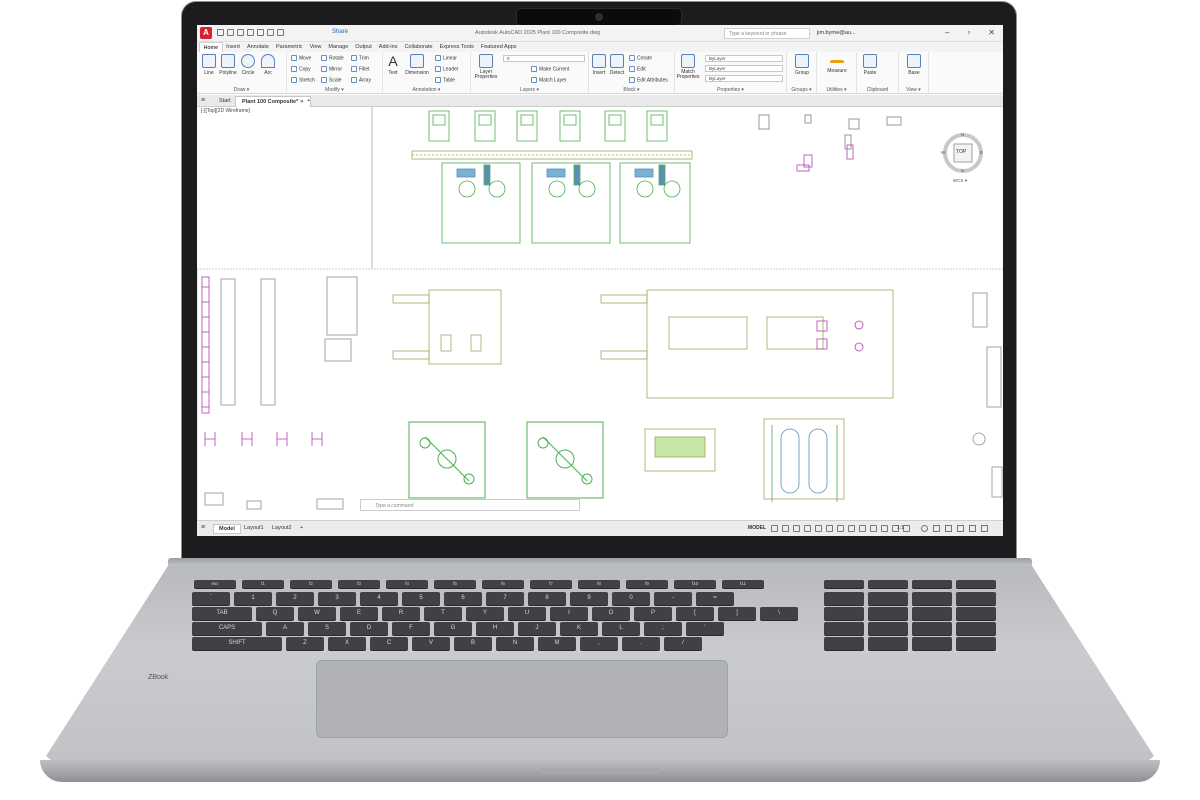  What do you see at coordinates (631, 90) in the screenshot?
I see `block-panel-label: Block ▾` at bounding box center [631, 90].